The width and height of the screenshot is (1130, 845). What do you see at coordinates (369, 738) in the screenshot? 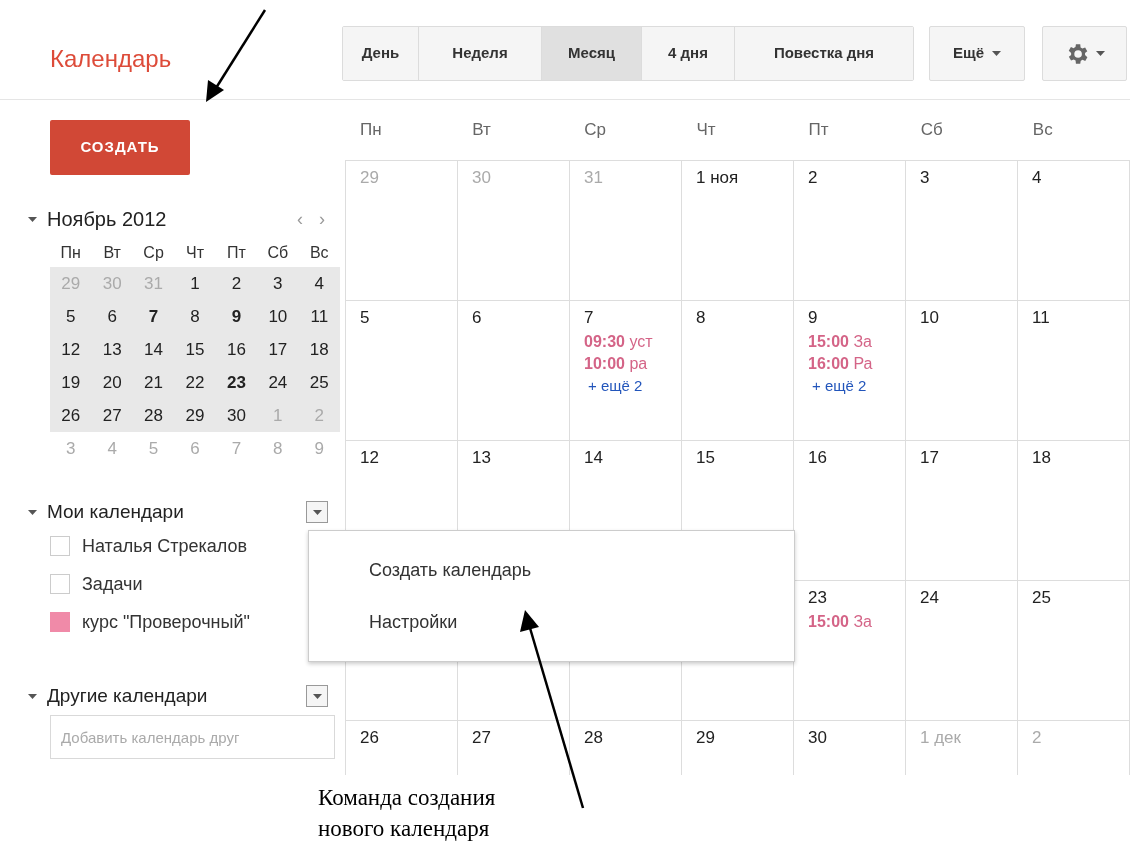
I see `day-number: 26` at bounding box center [369, 738].